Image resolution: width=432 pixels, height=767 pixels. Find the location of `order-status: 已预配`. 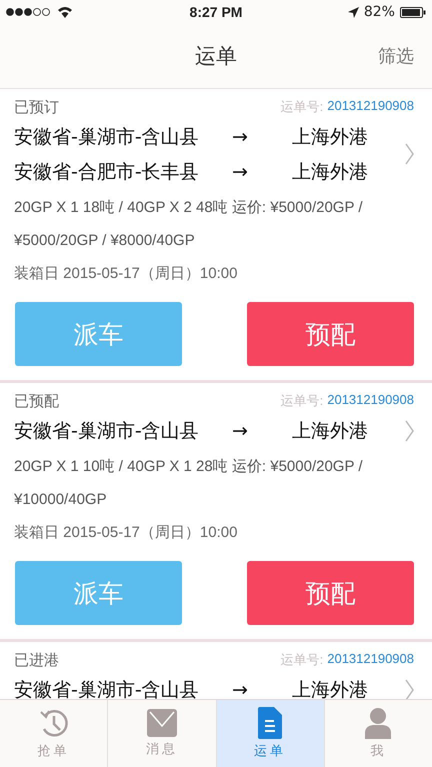

order-status: 已预配 is located at coordinates (36, 401).